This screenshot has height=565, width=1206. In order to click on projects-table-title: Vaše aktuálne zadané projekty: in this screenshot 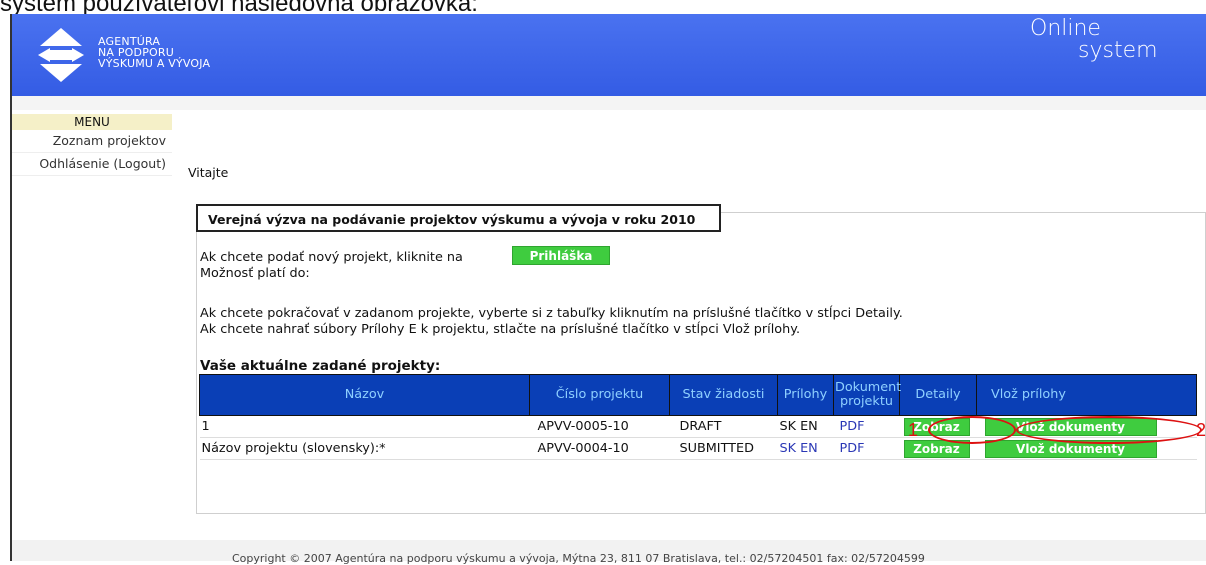, I will do `click(320, 366)`.